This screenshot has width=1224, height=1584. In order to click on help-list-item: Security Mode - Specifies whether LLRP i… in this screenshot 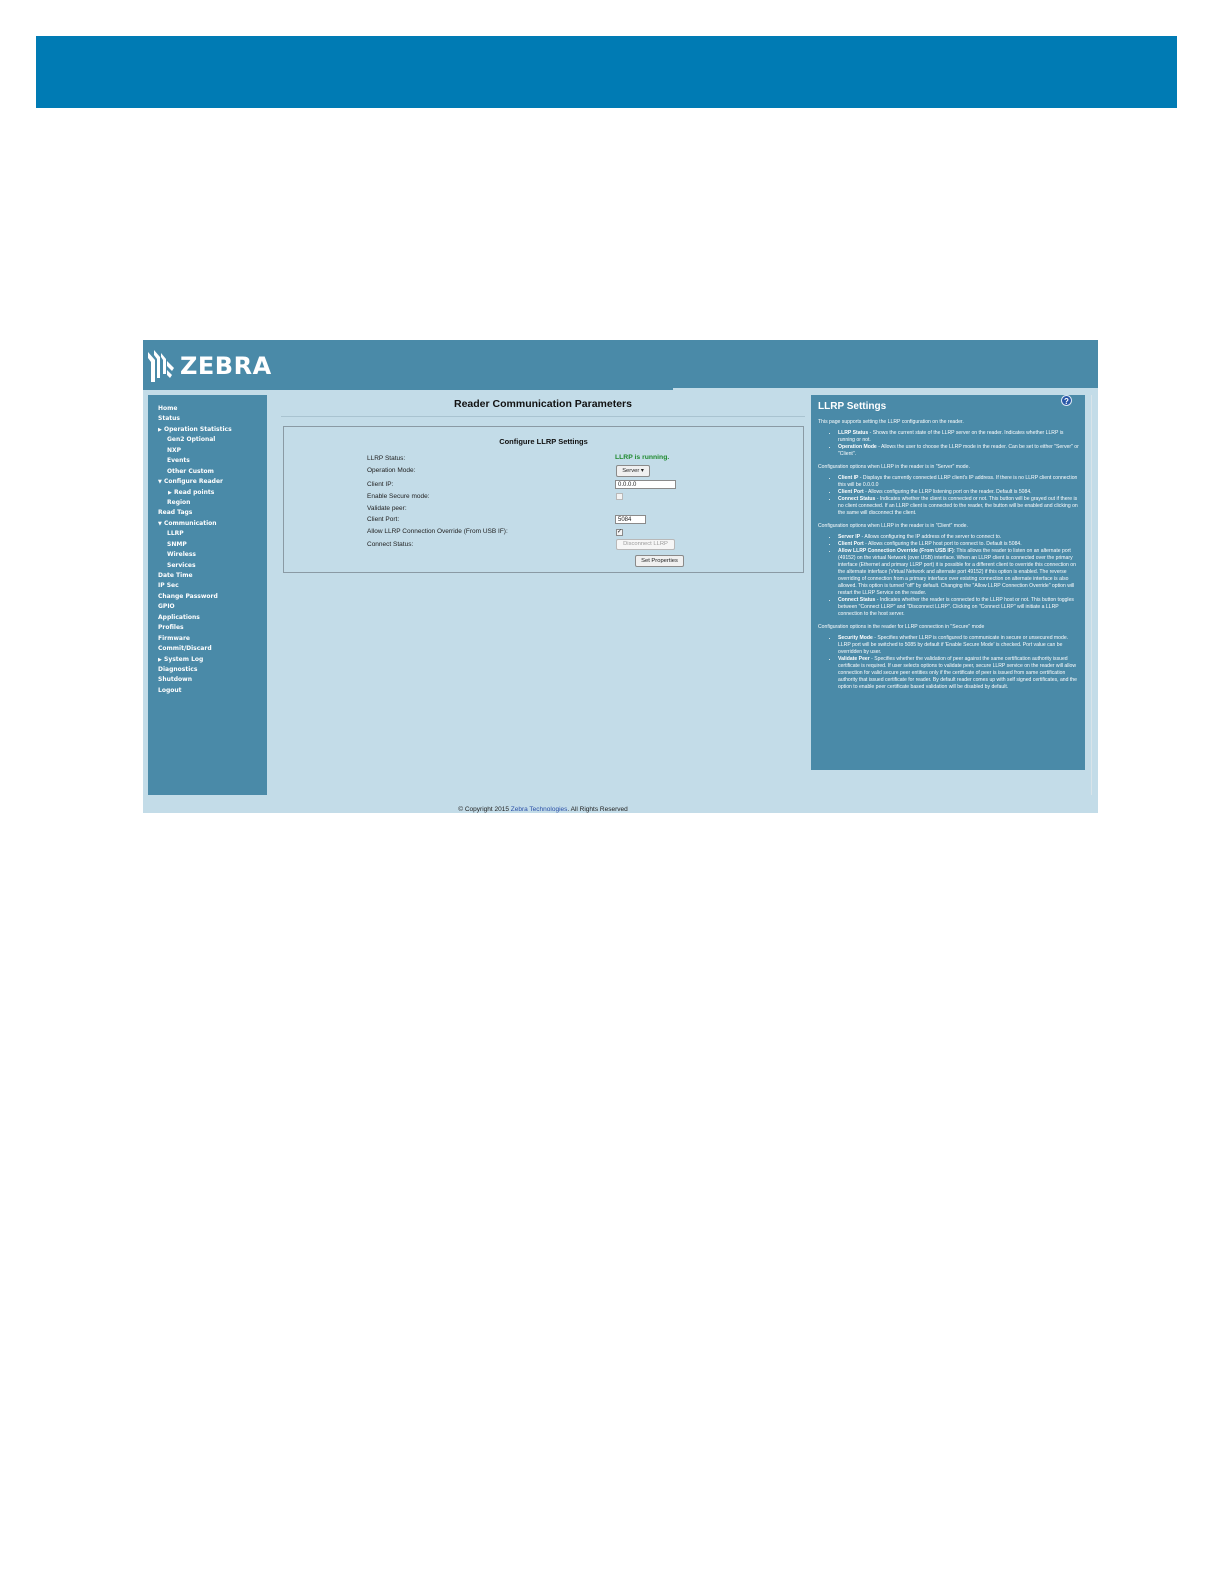, I will do `click(959, 645)`.